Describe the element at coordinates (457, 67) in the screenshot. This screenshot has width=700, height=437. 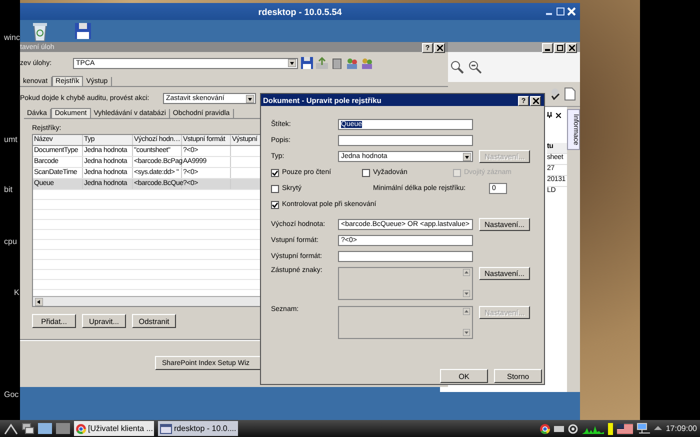
I see `zoom-in-icon` at that location.